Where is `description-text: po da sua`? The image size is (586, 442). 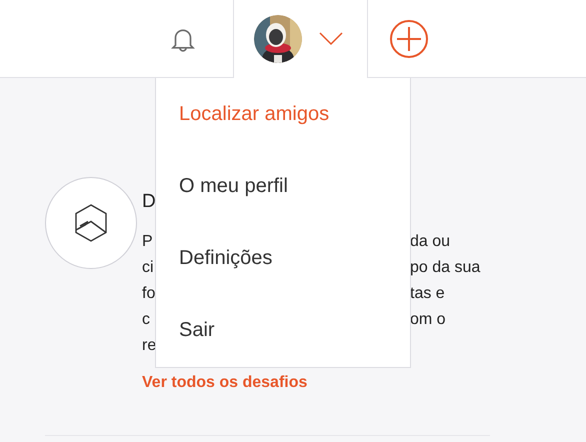 description-text: po da sua is located at coordinates (445, 268).